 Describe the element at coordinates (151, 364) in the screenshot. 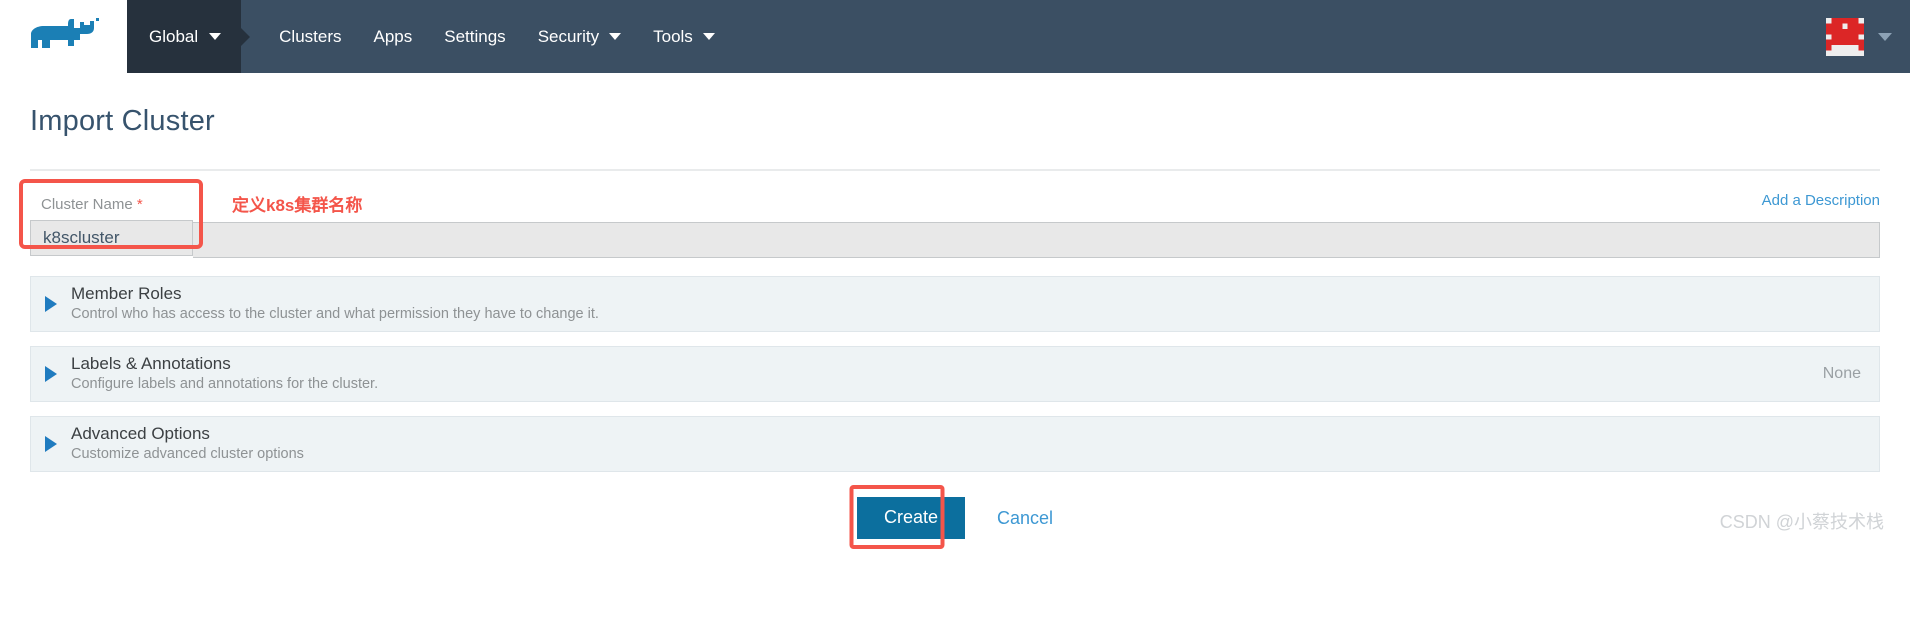

I see `section-title: Labels & Annotations` at that location.